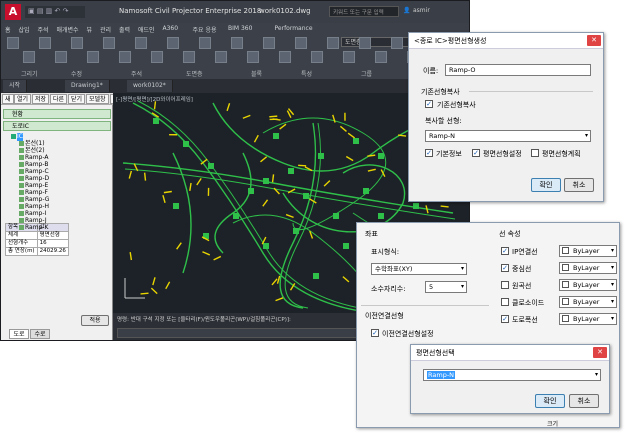  I want to click on panel-toolbar-button: 닫기, so click(77, 99).